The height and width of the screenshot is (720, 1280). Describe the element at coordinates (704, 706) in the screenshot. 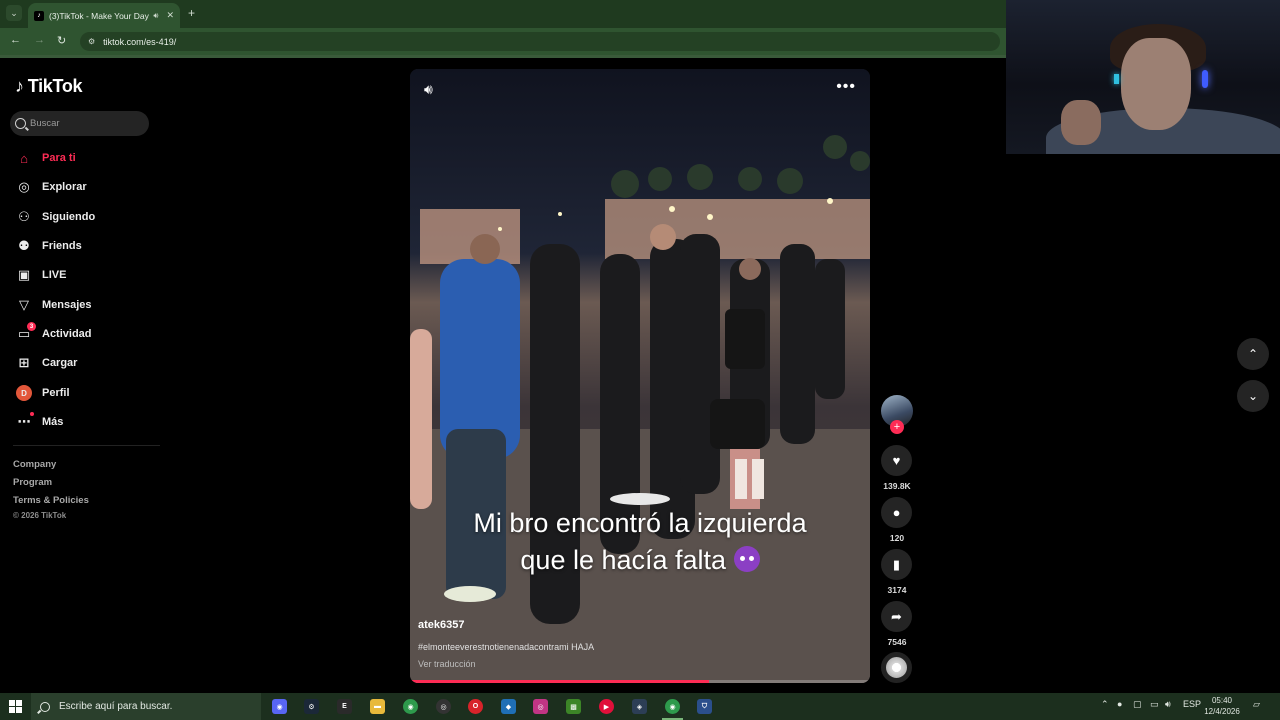

I see `vpn-shield-icon: ⛉` at that location.